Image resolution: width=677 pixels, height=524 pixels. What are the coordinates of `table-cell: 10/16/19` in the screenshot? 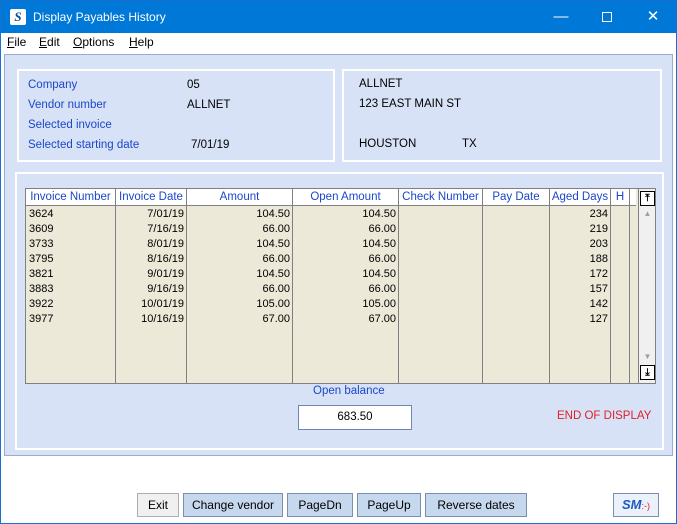 It's located at (162, 319).